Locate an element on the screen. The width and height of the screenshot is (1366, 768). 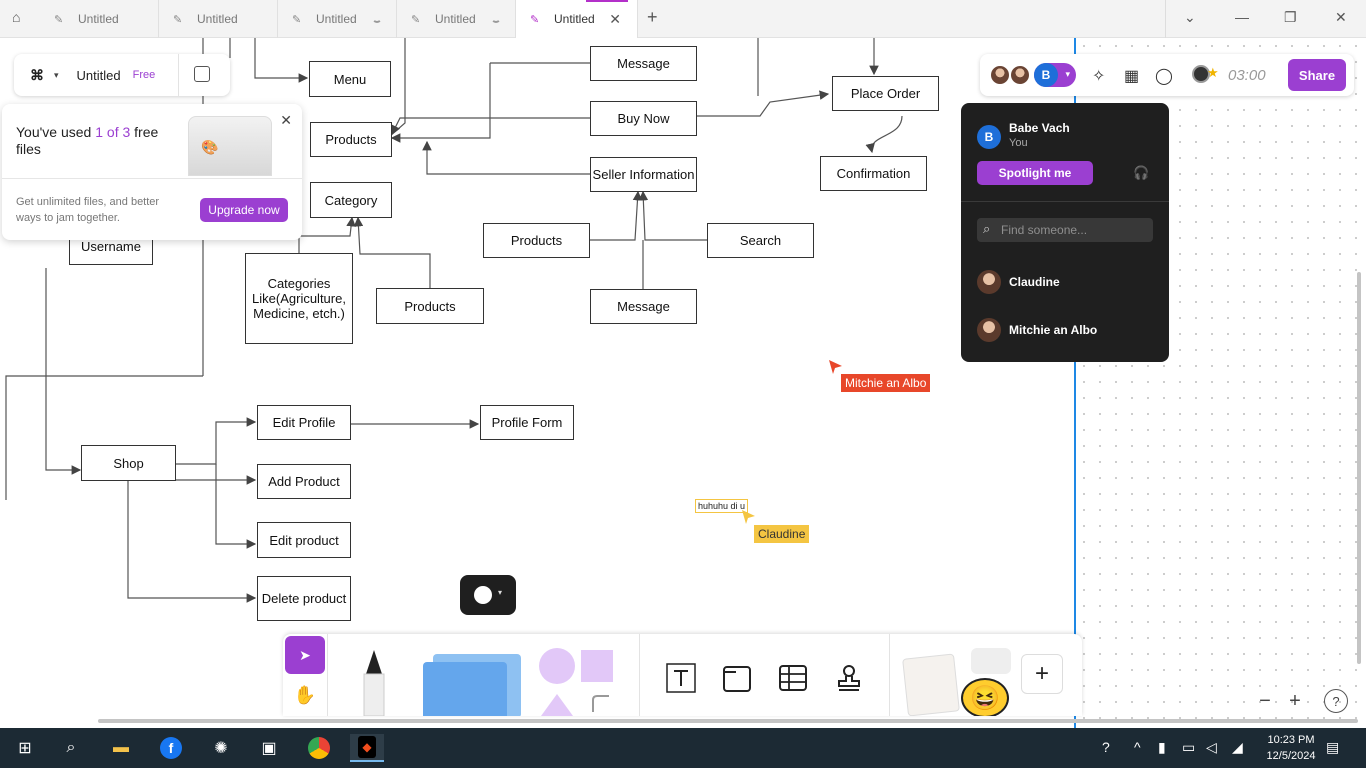
facebook-icon: f is located at coordinates (171, 748).